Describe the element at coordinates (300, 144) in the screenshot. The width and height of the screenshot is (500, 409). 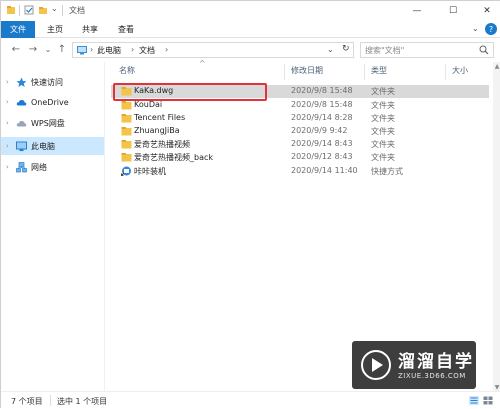
I see `file-row: 爱奇艺热播视频 2020/9/14 8:43 文件夹` at that location.